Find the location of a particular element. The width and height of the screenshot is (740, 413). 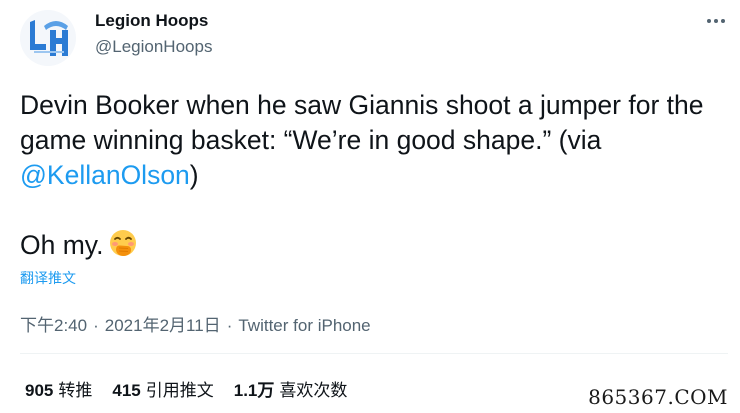

quotes-stat: 415 引用推文 is located at coordinates (162, 388).